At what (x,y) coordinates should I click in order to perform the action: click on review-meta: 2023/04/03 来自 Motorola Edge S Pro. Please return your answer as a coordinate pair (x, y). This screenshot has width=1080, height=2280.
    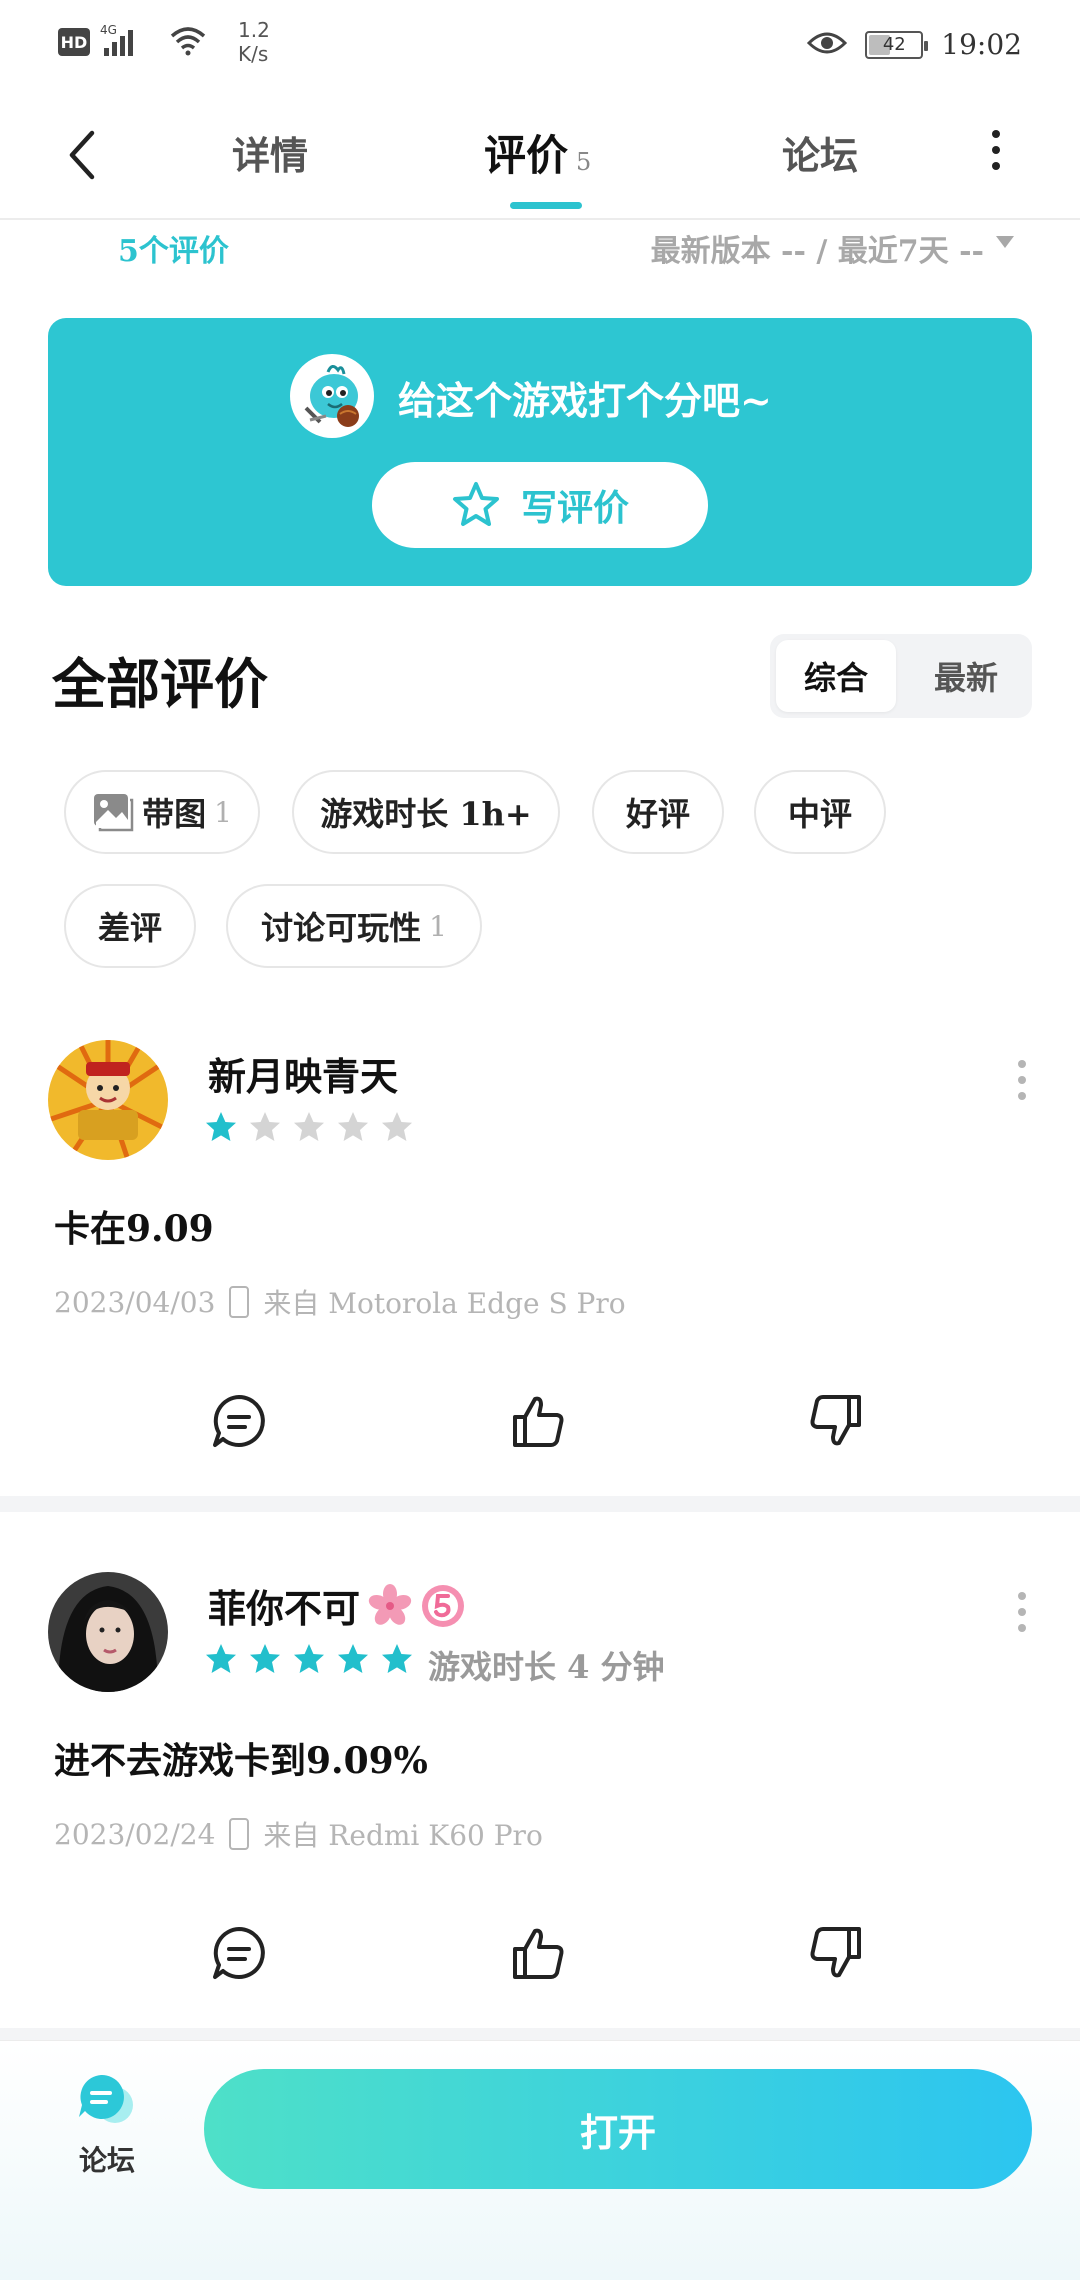
    Looking at the image, I should click on (340, 1302).